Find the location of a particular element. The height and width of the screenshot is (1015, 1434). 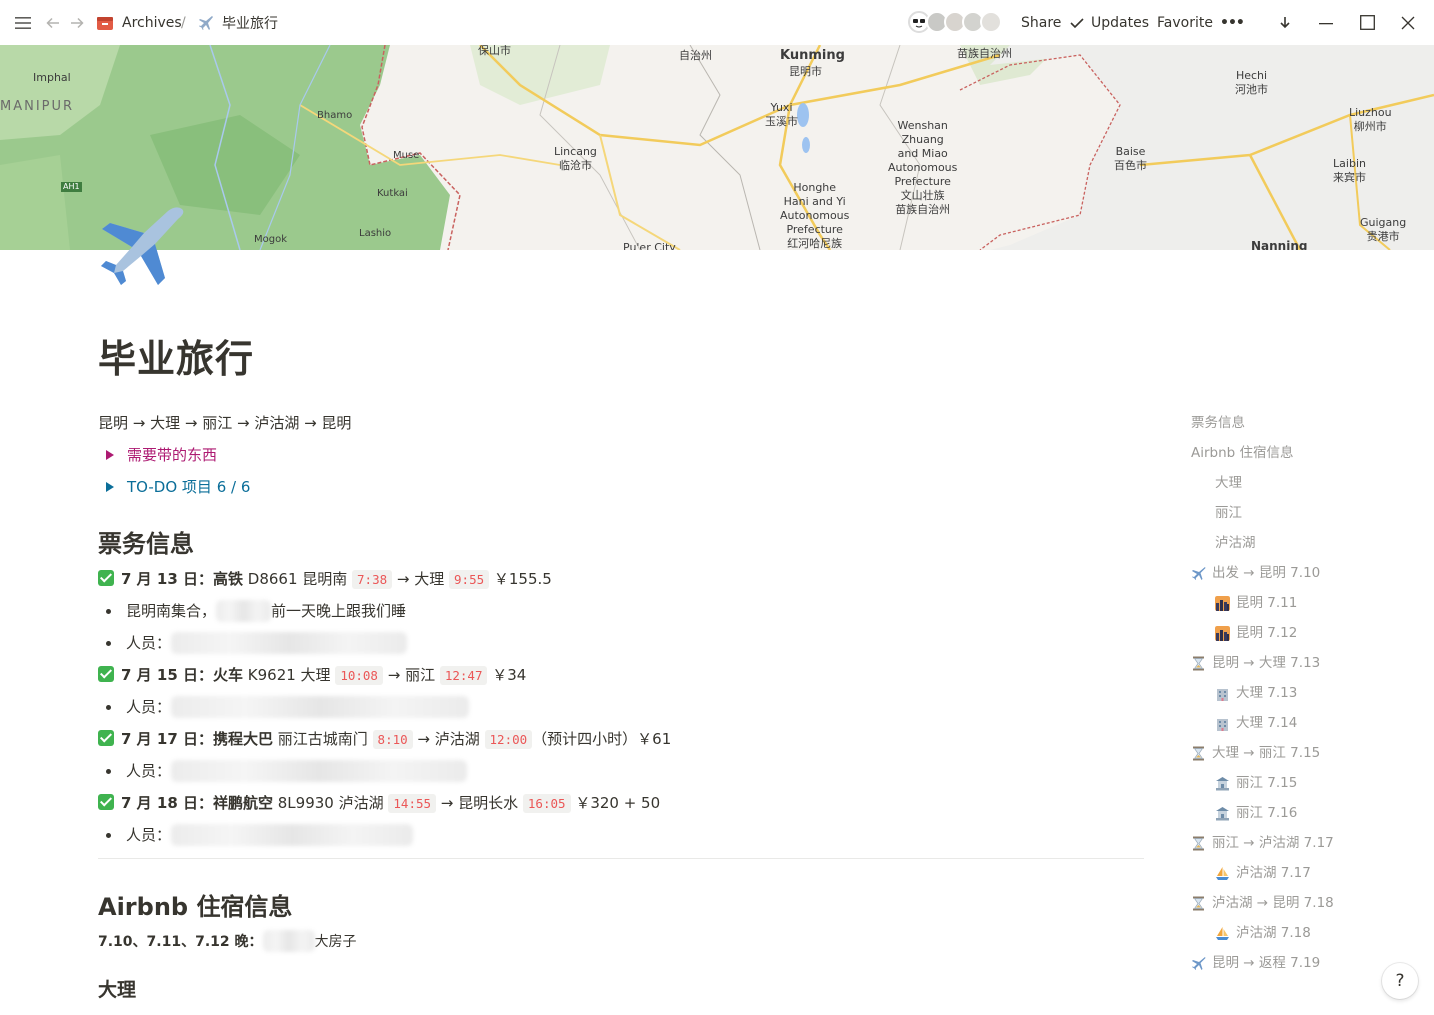

toc-item: 出发 → 昆明 7.10 is located at coordinates (1255, 573).